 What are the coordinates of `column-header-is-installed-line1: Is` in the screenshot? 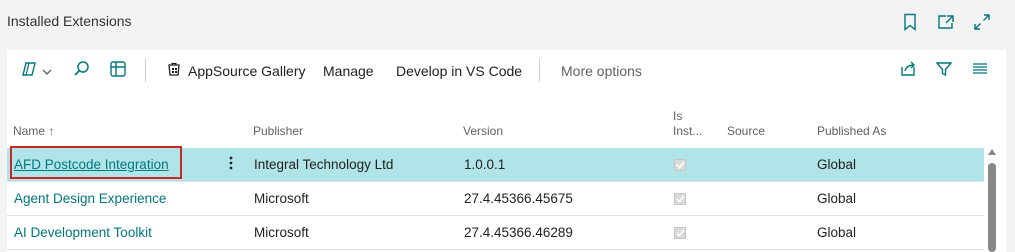 It's located at (677, 116).